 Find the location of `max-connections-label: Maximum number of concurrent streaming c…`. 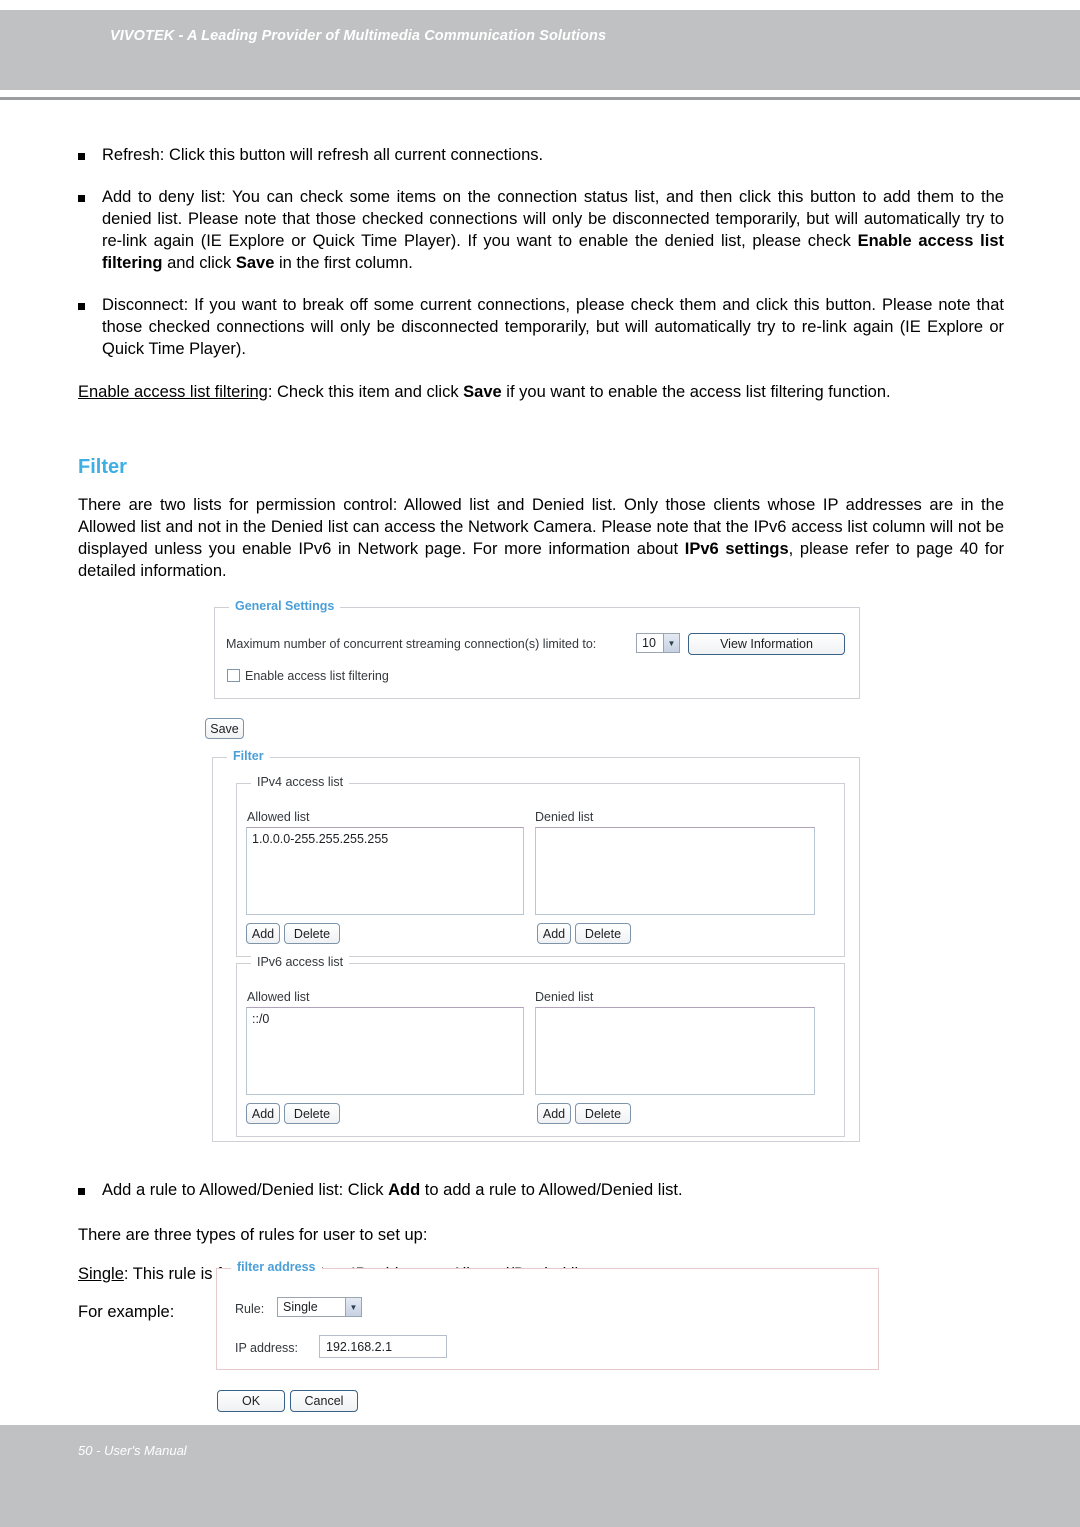

max-connections-label: Maximum number of concurrent streaming c… is located at coordinates (411, 644).